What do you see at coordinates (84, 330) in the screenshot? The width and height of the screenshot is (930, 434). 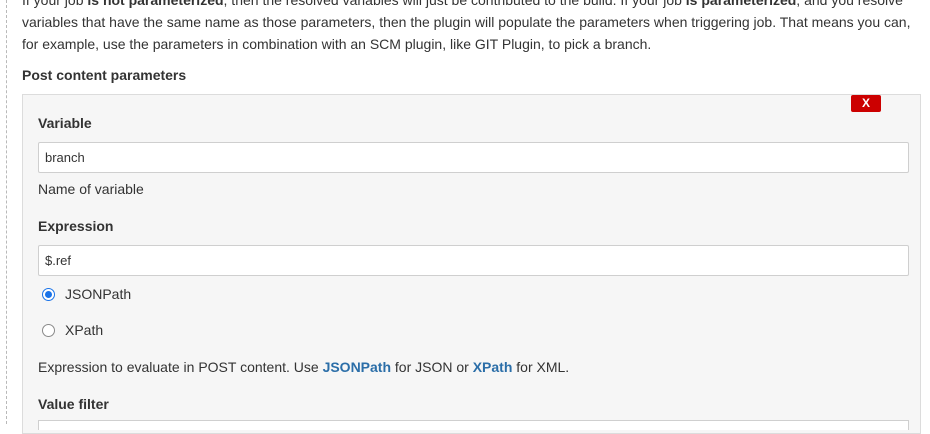 I see `radio-xpath-label: XPath` at bounding box center [84, 330].